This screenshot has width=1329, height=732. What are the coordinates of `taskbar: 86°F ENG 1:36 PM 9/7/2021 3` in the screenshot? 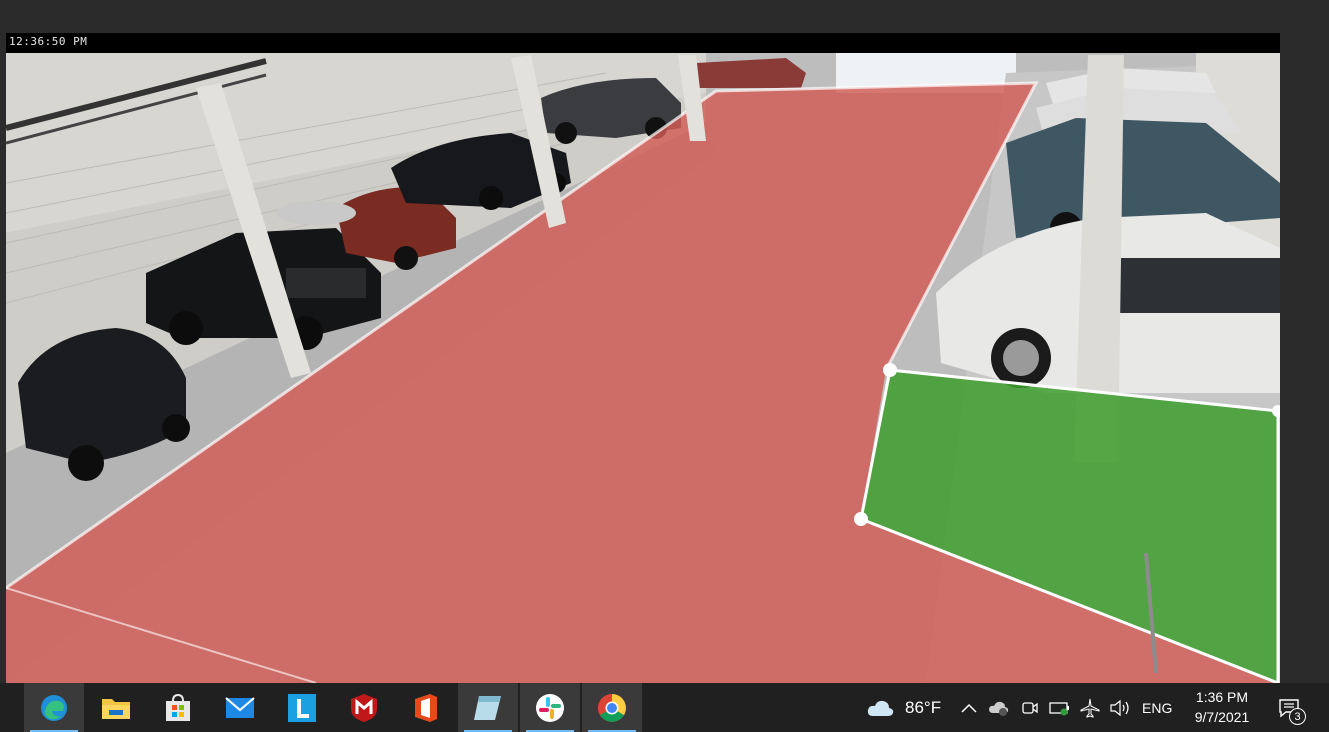 It's located at (664, 707).